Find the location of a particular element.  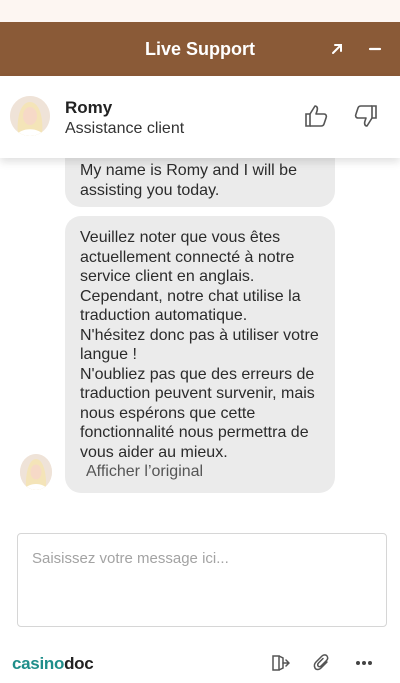

chat-header: Live Support is located at coordinates (200, 49).